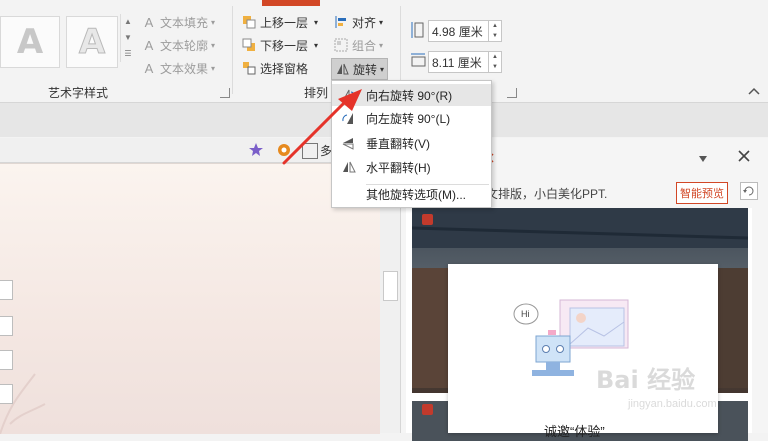  What do you see at coordinates (703, 159) in the screenshot?
I see `pane-options-icon` at bounding box center [703, 159].